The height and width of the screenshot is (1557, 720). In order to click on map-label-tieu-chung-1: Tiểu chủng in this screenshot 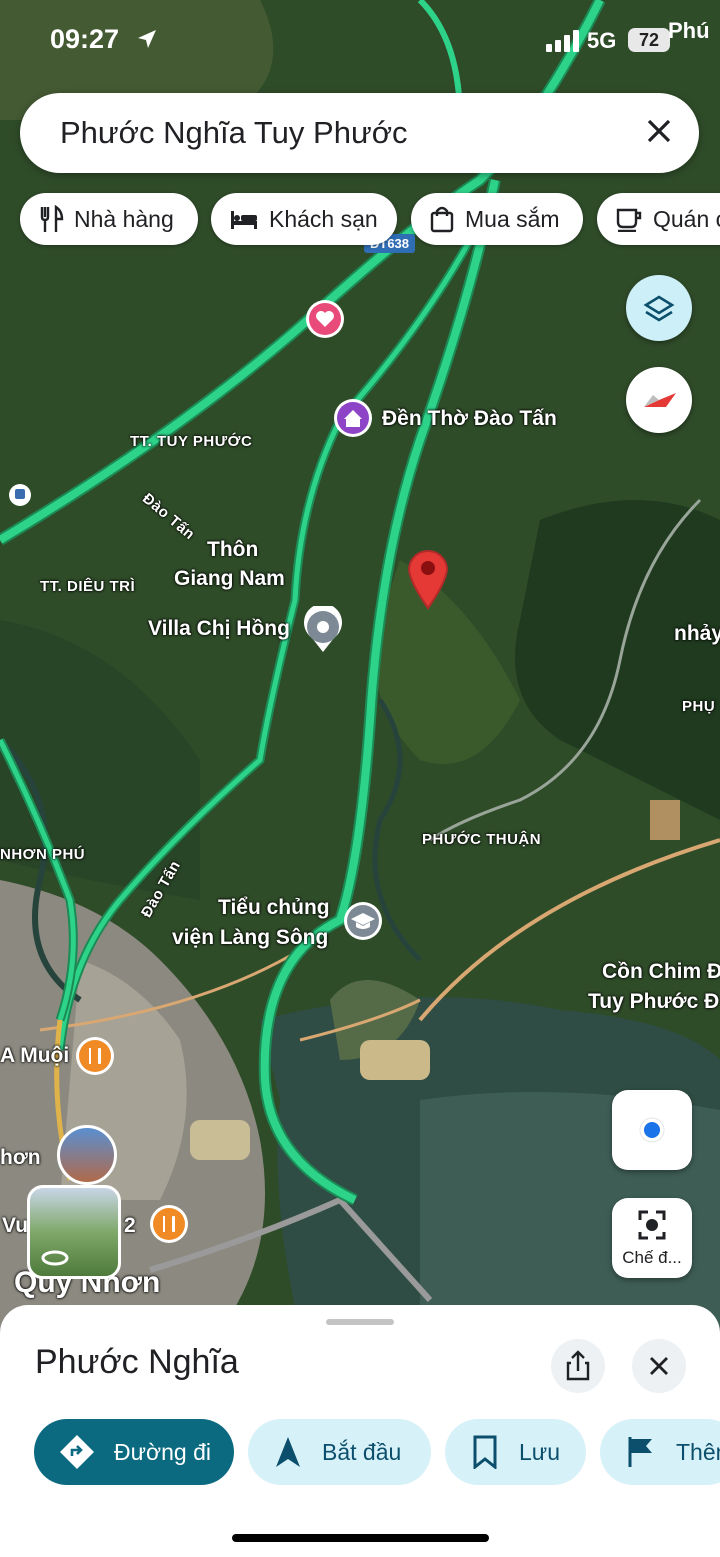, I will do `click(274, 908)`.